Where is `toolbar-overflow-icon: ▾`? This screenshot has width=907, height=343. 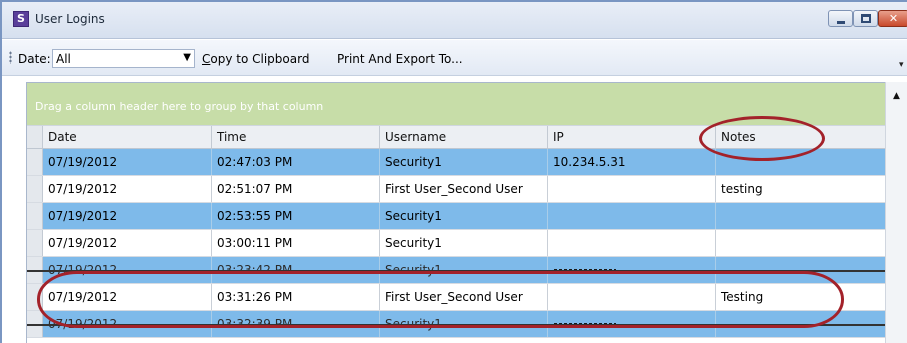 toolbar-overflow-icon: ▾ is located at coordinates (903, 67).